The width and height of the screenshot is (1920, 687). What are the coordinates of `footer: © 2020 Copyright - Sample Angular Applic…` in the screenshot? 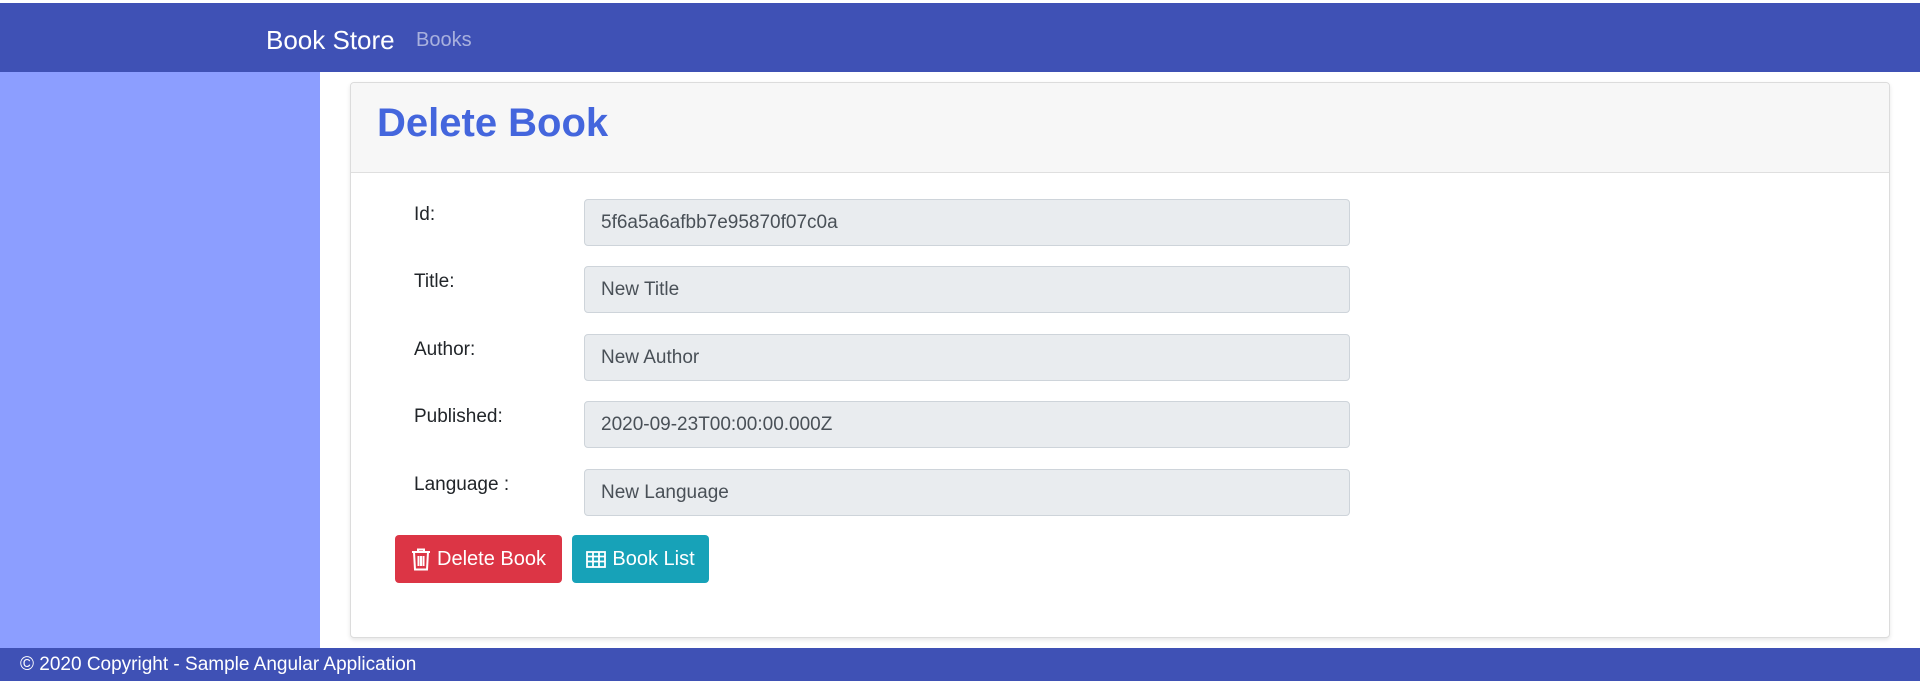 It's located at (960, 664).